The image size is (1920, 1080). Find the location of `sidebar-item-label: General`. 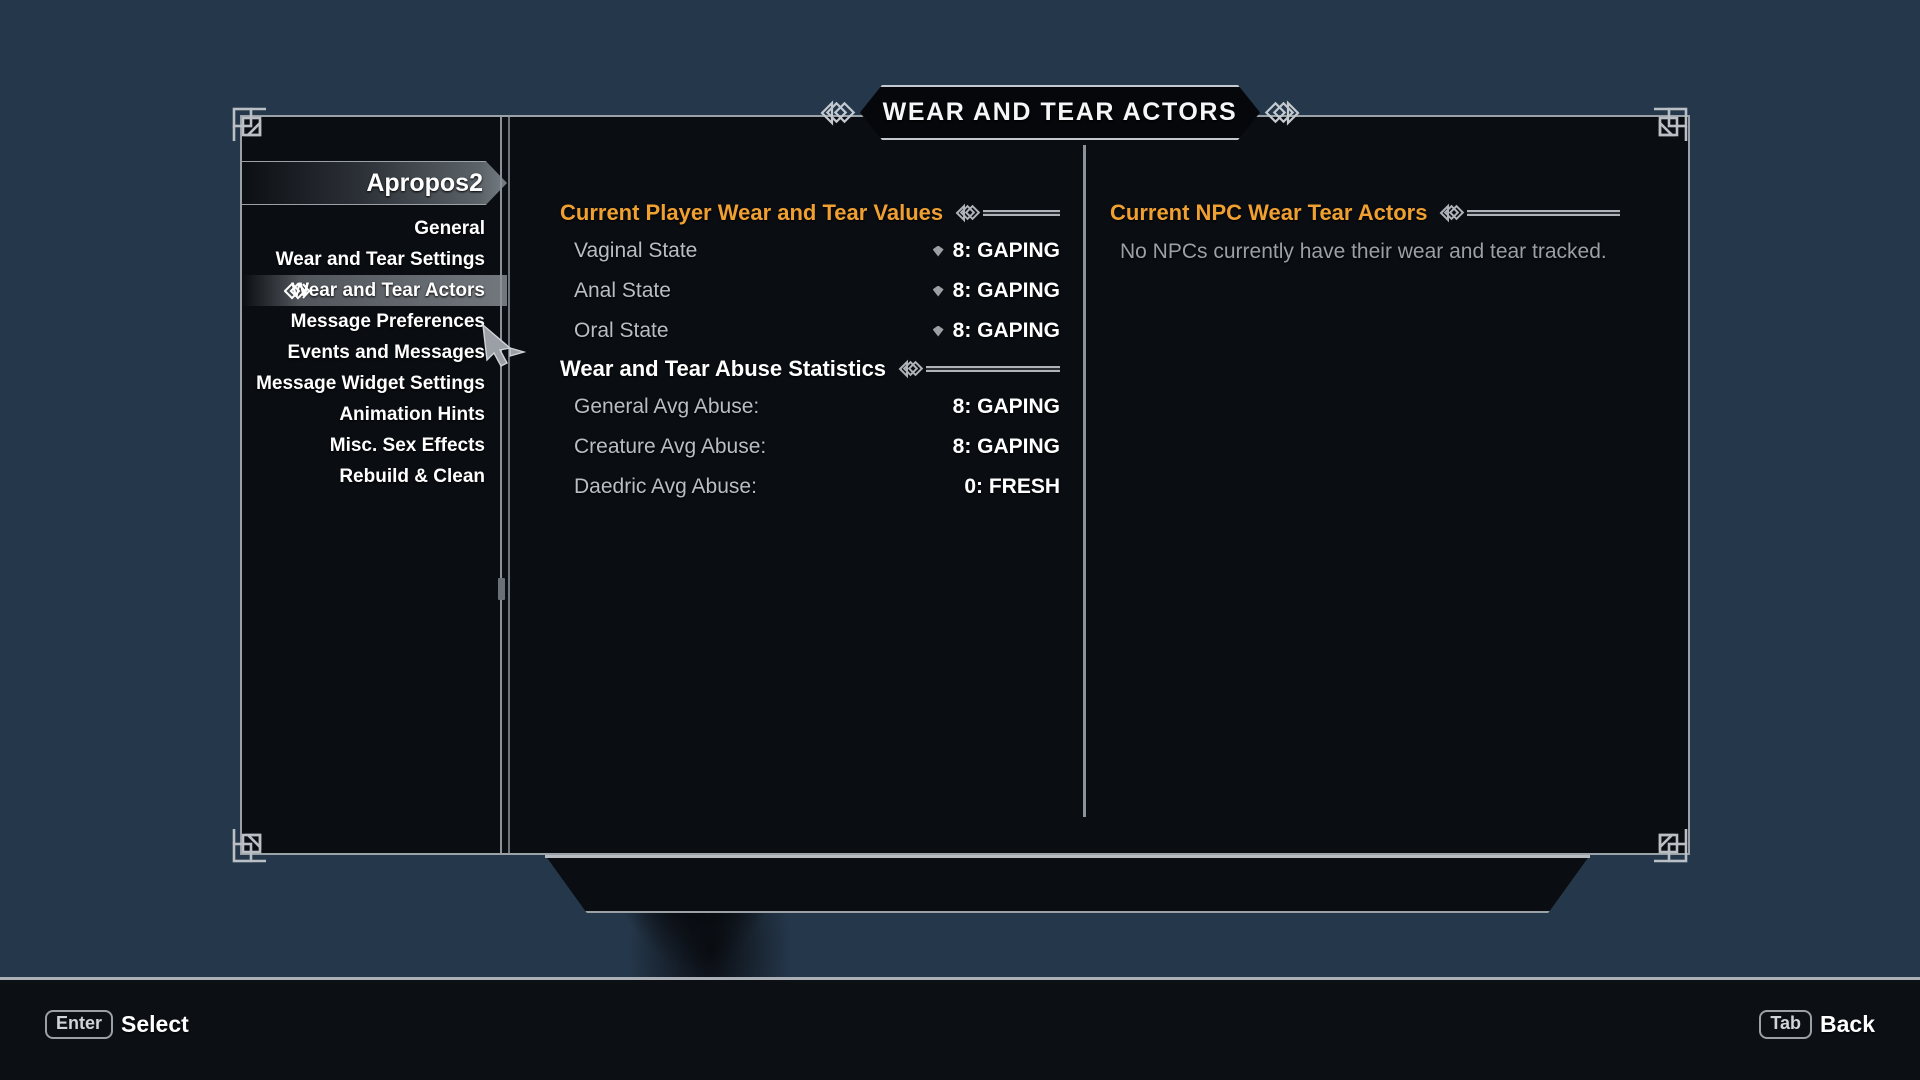

sidebar-item-label: General is located at coordinates (449, 228).